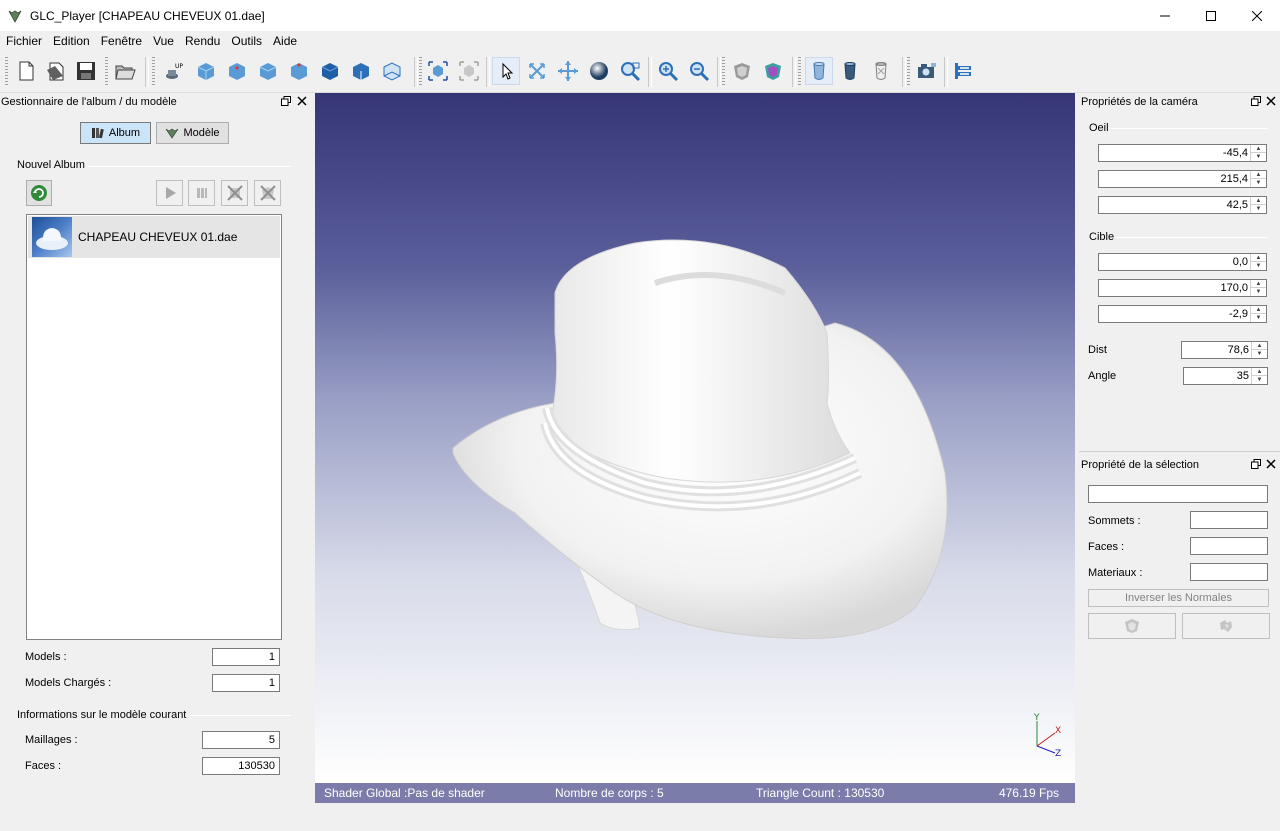 This screenshot has height=831, width=1280. I want to click on up-vector-button: UP, so click(173, 71).